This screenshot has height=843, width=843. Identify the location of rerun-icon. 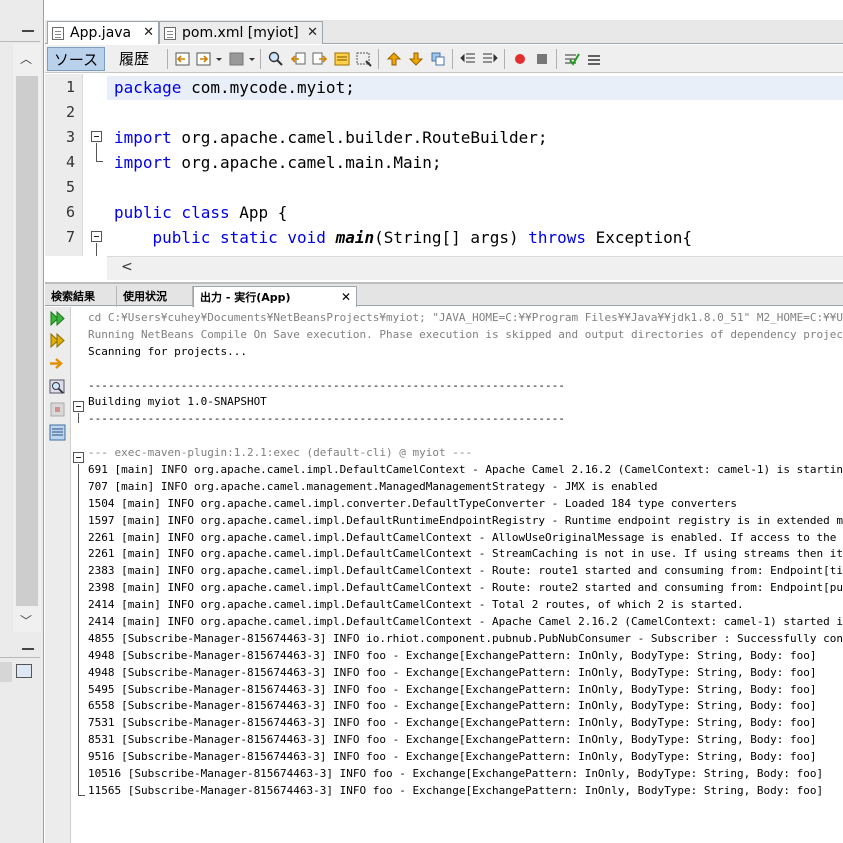
(57, 318).